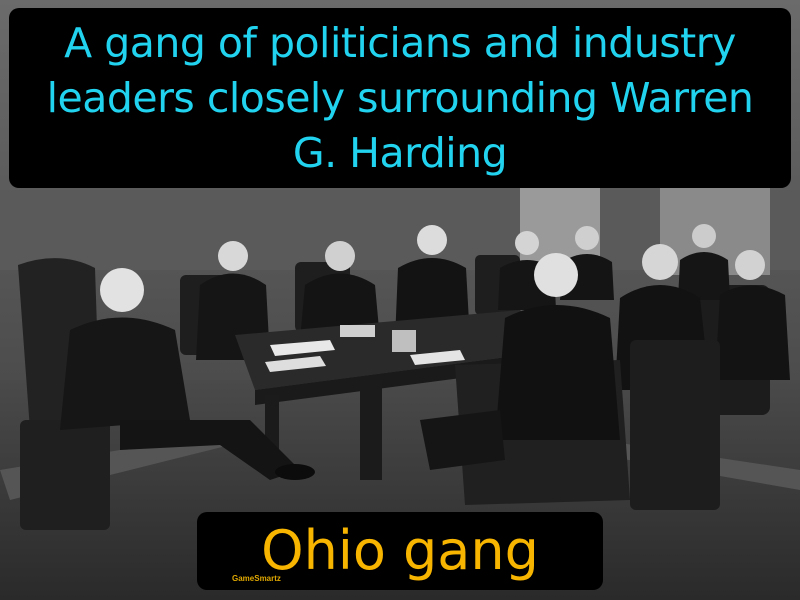 This screenshot has width=800, height=600. What do you see at coordinates (256, 578) in the screenshot?
I see `brand-logo: GameSmartz` at bounding box center [256, 578].